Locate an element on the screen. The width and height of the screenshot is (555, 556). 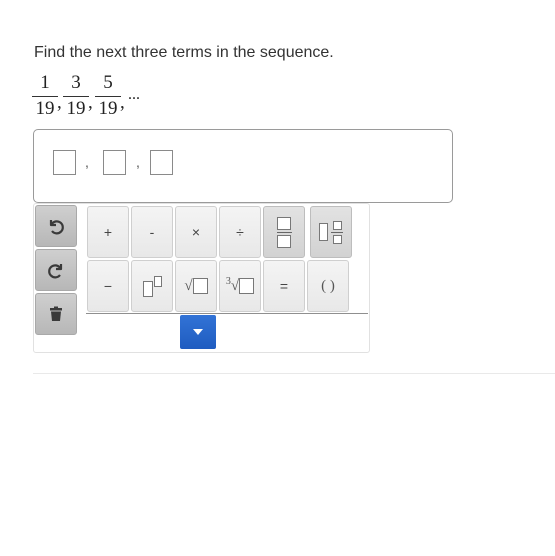
plus-key: + is located at coordinates (108, 232).